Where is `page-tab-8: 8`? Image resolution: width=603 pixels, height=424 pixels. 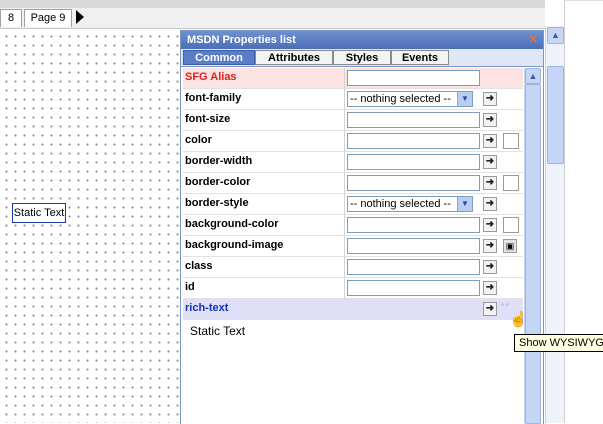 page-tab-8: 8 is located at coordinates (11, 18).